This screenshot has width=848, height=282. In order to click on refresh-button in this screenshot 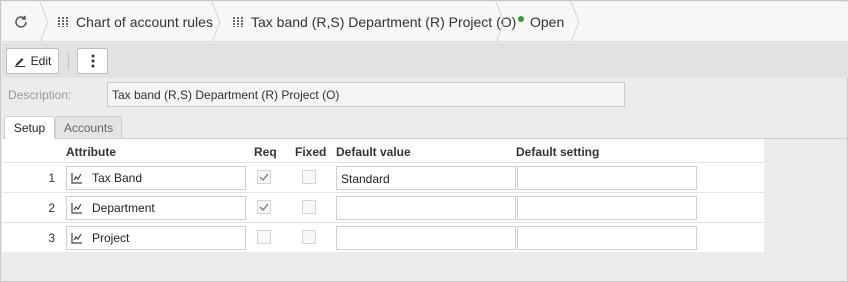, I will do `click(21, 22)`.